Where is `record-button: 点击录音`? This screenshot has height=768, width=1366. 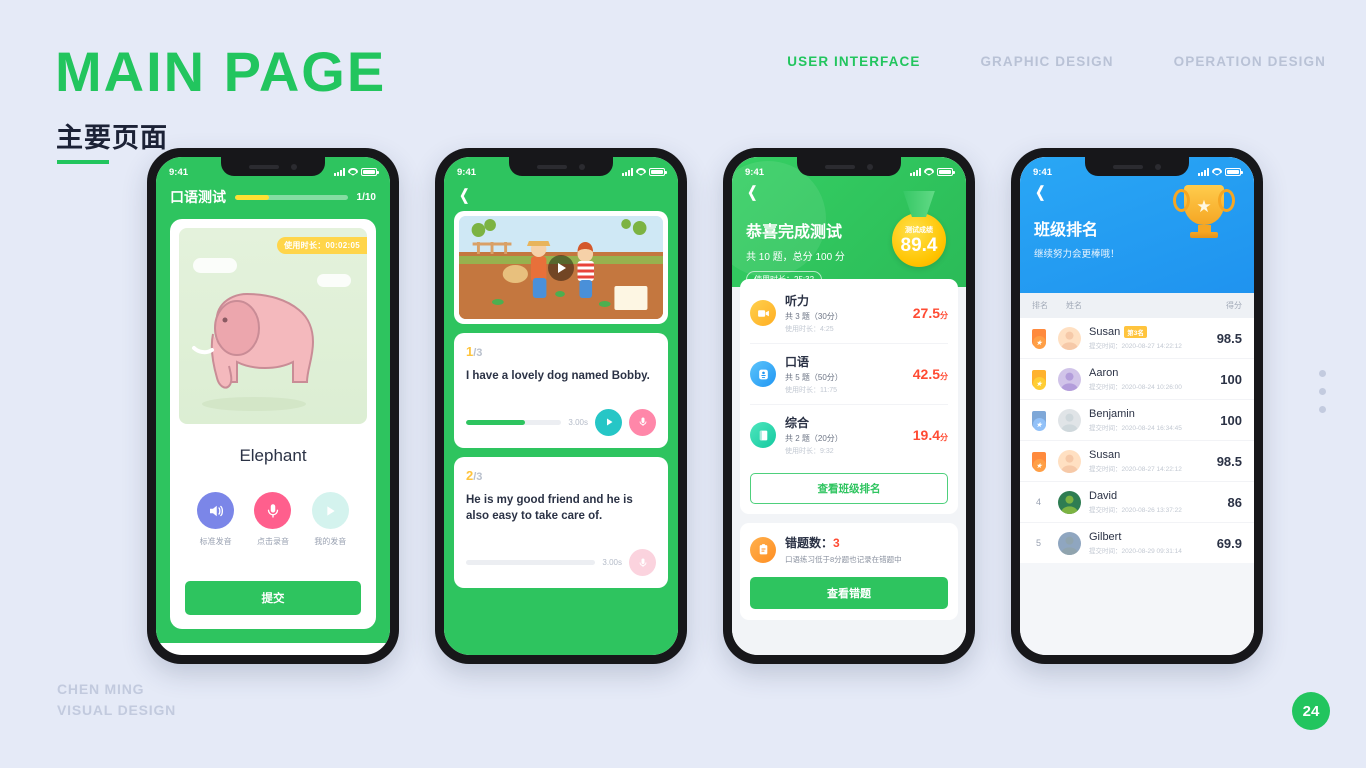
record-button: 点击录音 is located at coordinates (273, 519).